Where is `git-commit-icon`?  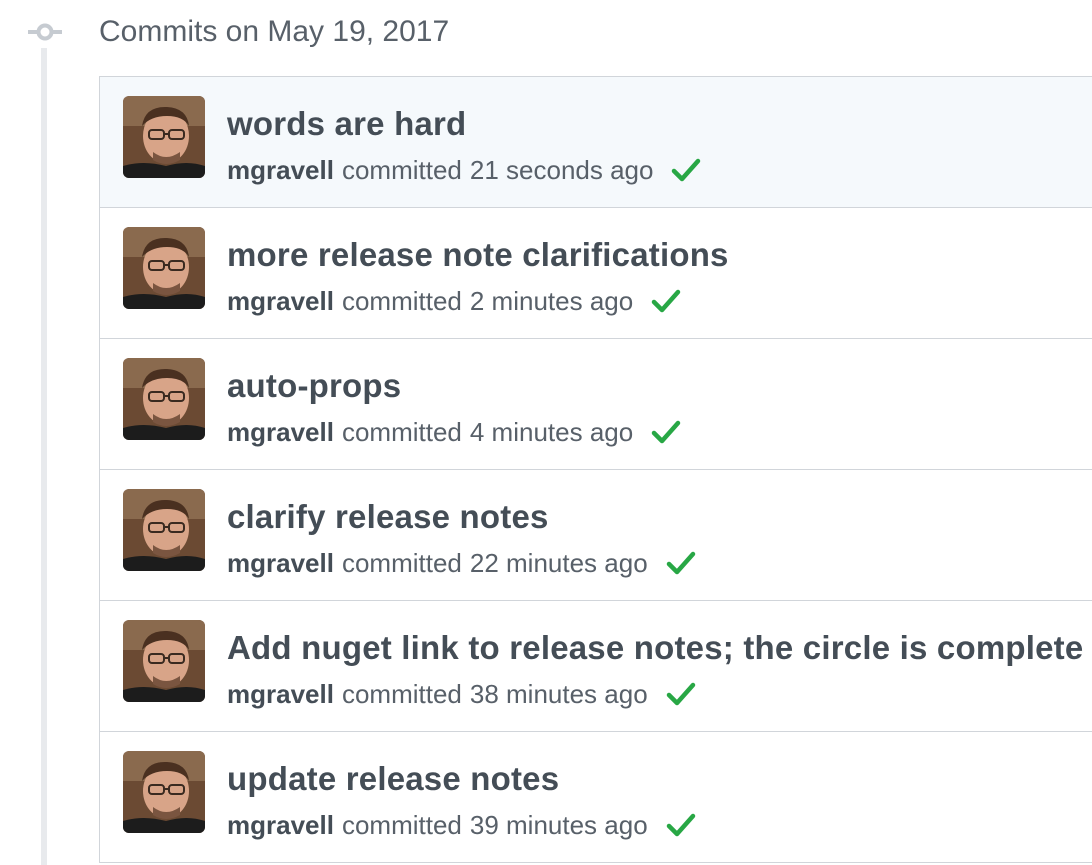
git-commit-icon is located at coordinates (45, 32).